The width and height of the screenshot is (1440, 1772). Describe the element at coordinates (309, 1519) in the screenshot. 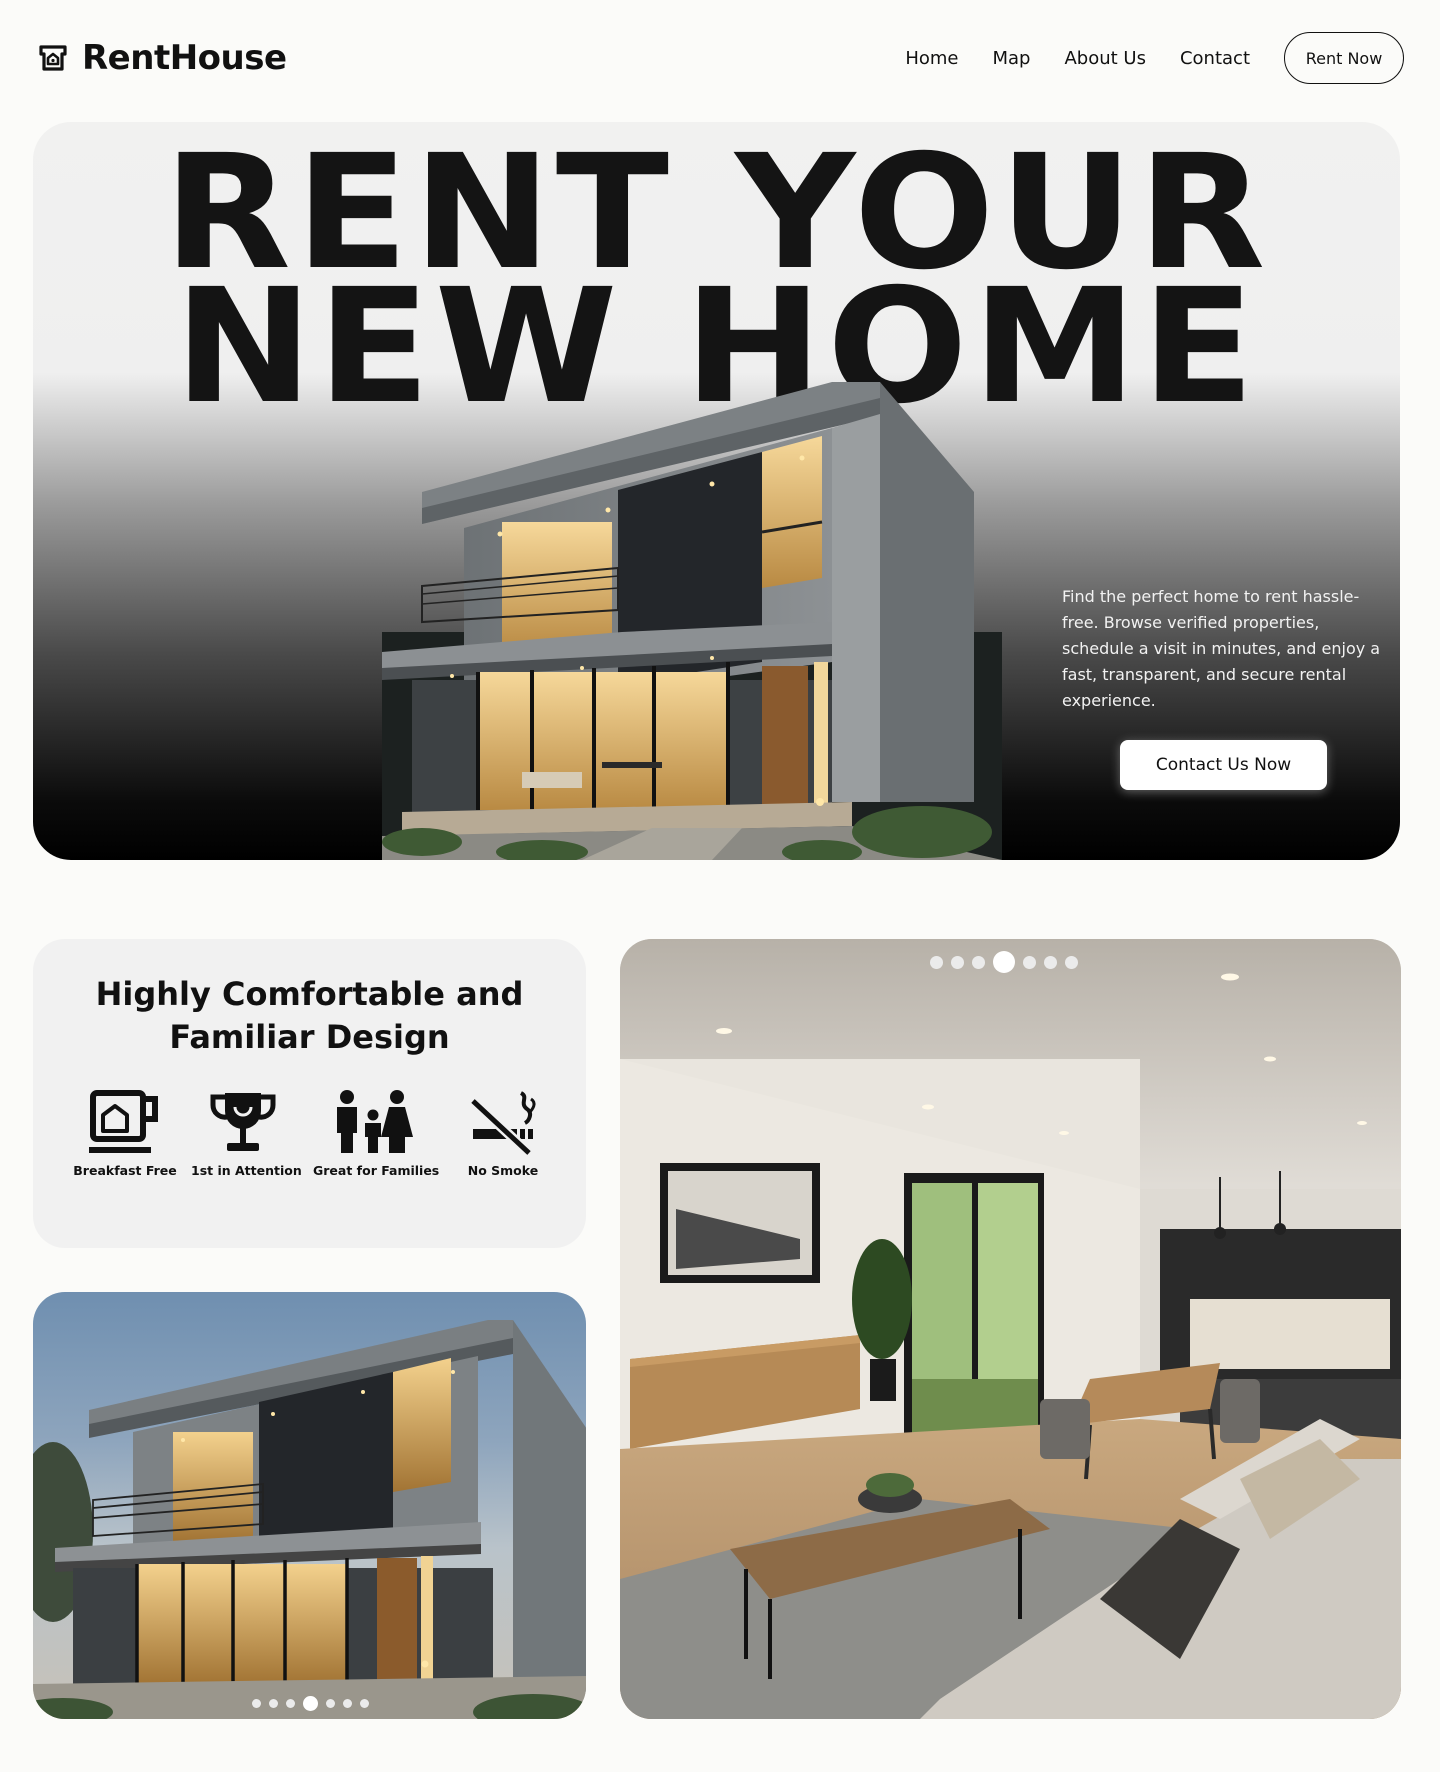

I see `exterior-house-image` at that location.